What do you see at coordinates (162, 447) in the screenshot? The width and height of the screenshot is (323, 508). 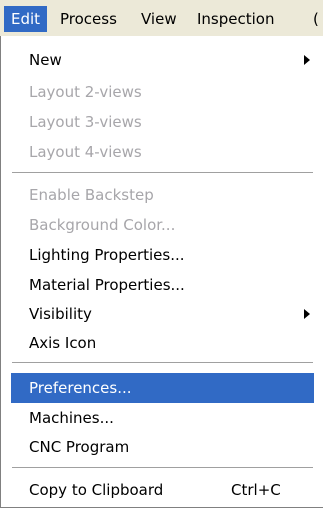 I see `menu-item-cnc-program: CNC Program` at bounding box center [162, 447].